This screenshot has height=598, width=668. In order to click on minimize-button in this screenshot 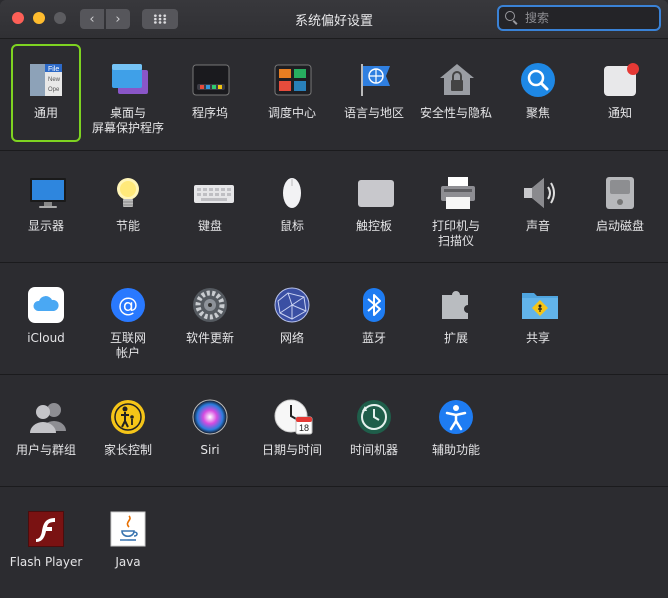, I will do `click(39, 18)`.